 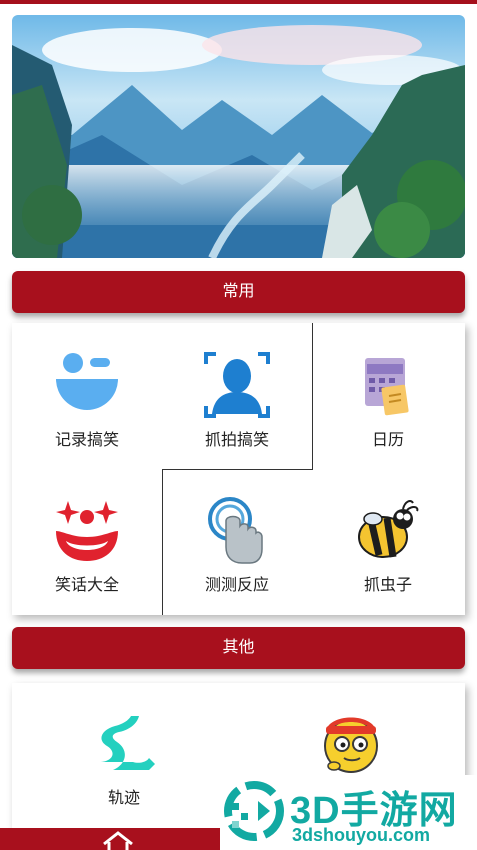 What do you see at coordinates (361, 835) in the screenshot?
I see `watermark-url: 3dshouyou.com` at bounding box center [361, 835].